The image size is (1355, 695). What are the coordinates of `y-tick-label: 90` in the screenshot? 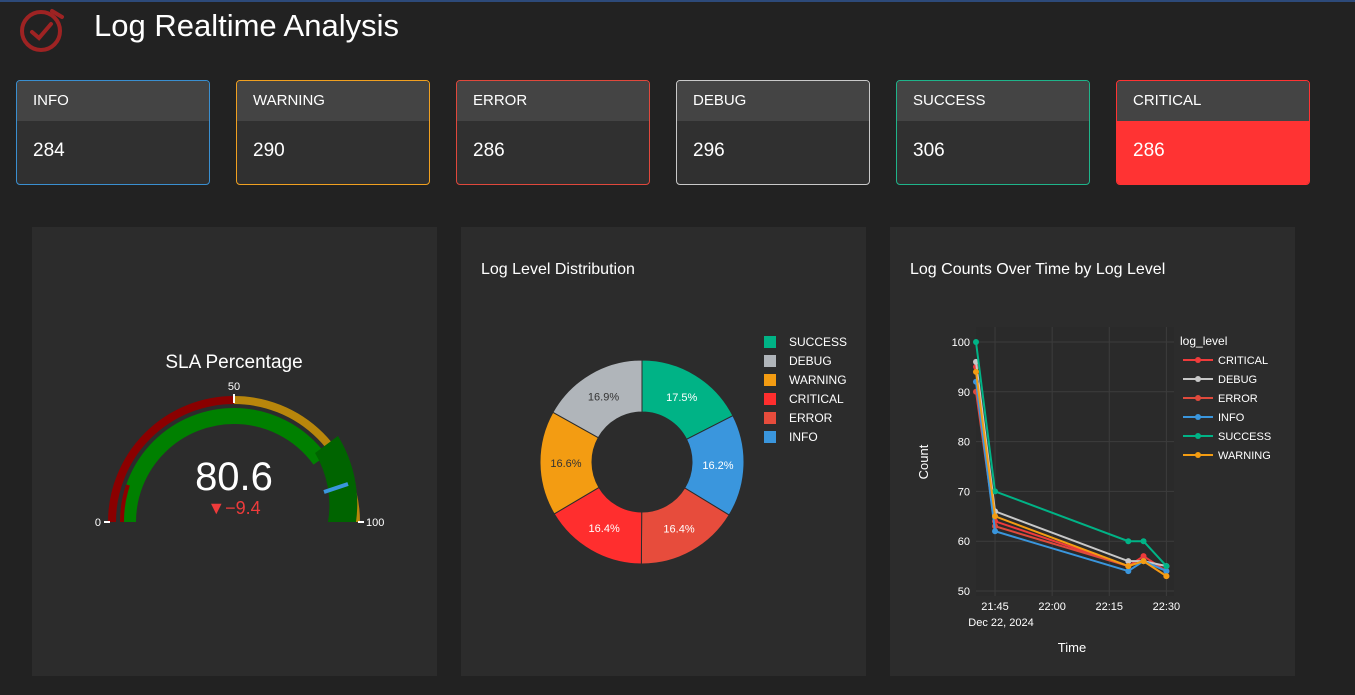 It's located at (964, 393).